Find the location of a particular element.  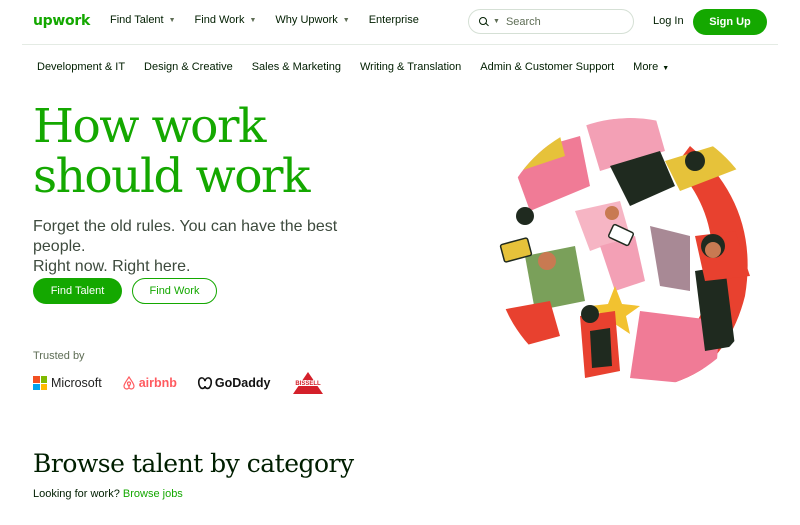

bissell-label: BISSELL is located at coordinates (309, 384).